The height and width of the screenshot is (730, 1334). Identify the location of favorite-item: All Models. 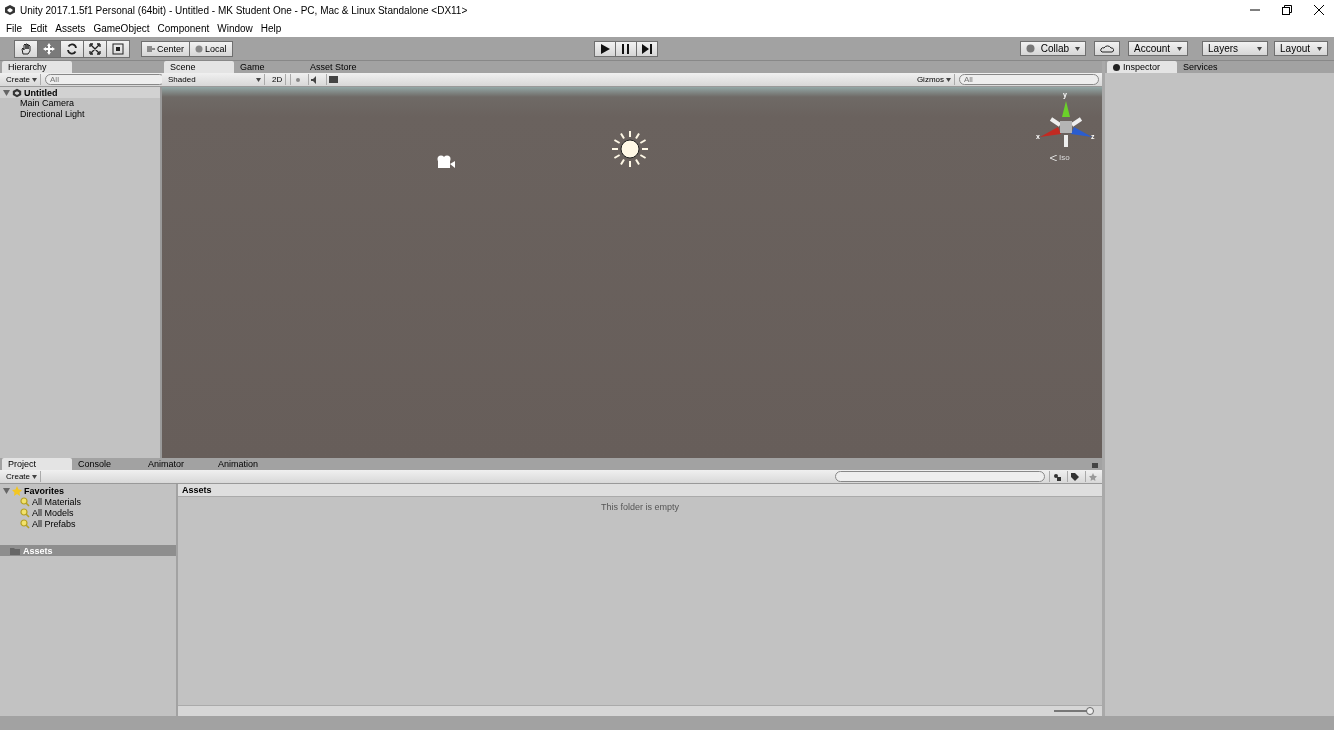
(53, 512).